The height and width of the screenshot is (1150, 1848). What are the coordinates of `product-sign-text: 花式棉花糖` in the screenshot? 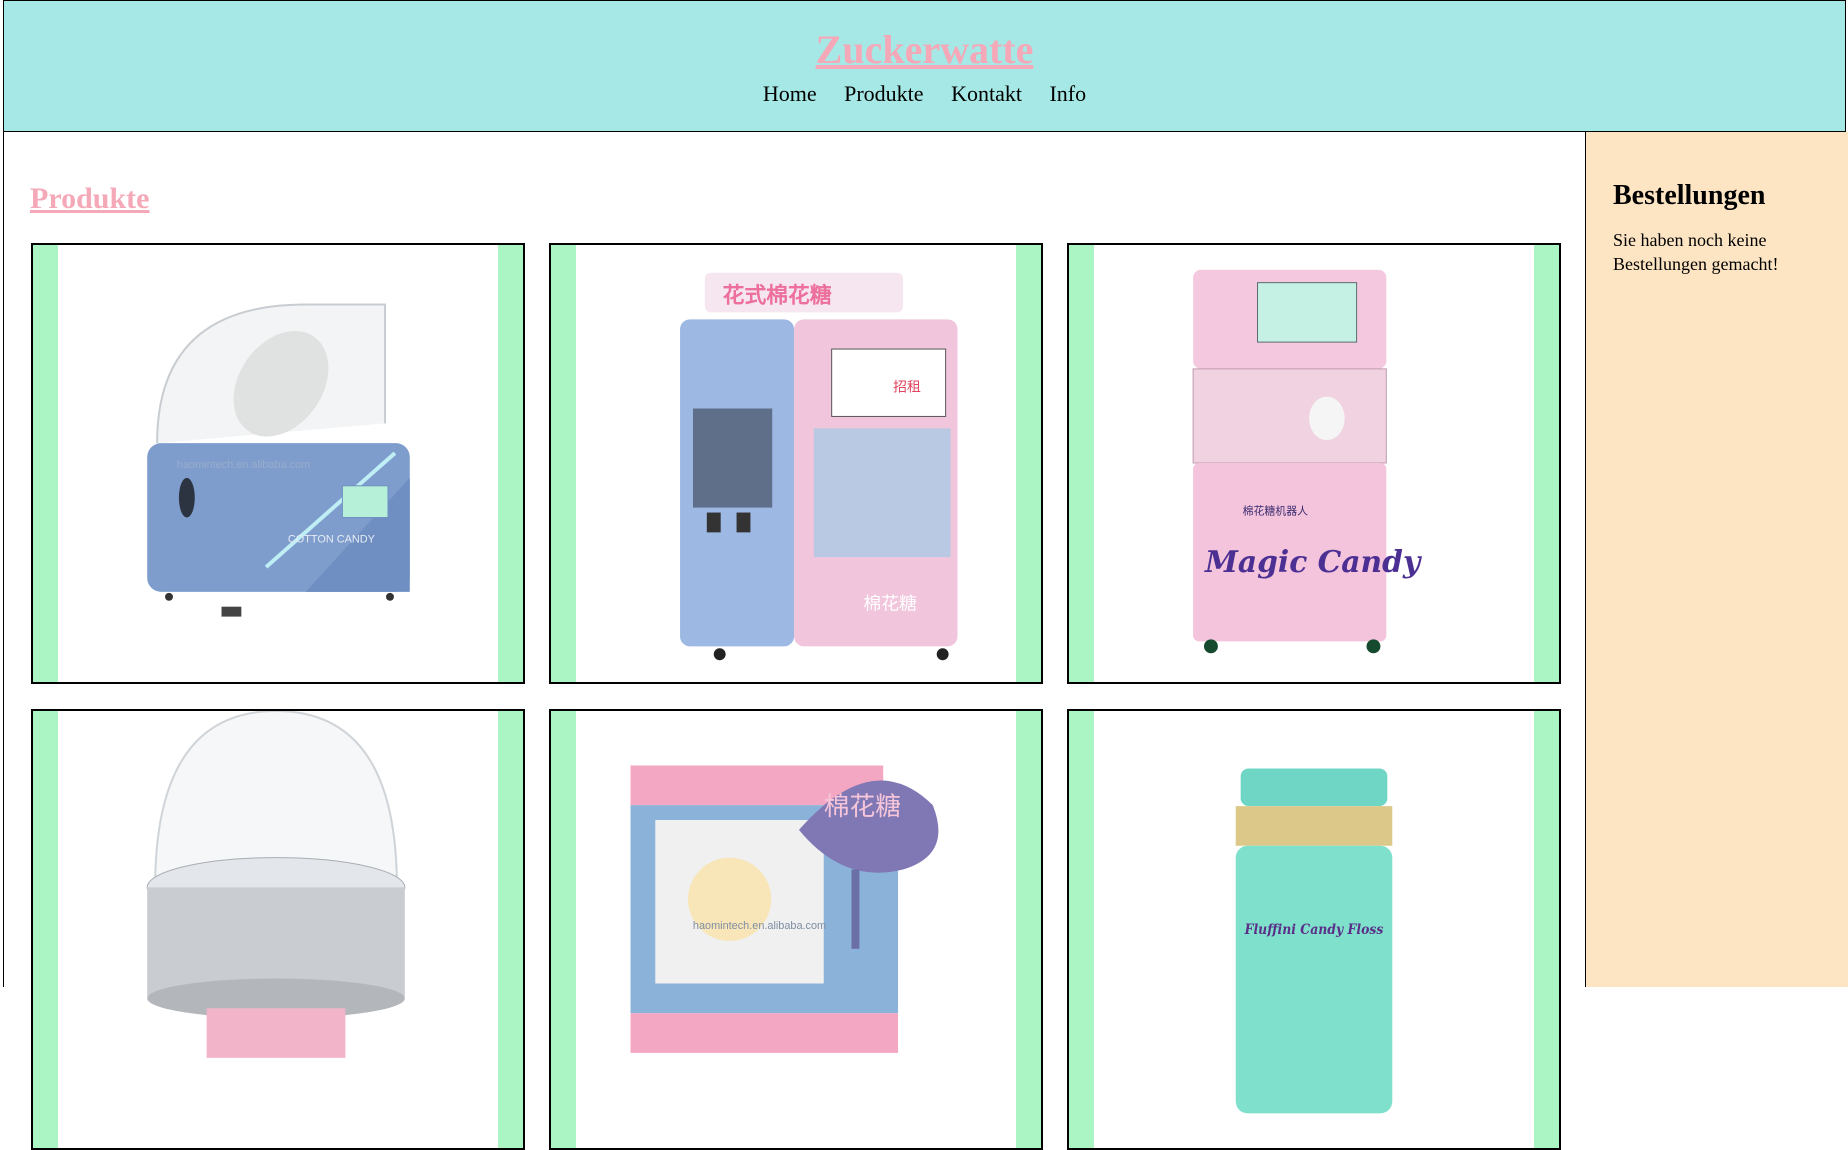 It's located at (777, 295).